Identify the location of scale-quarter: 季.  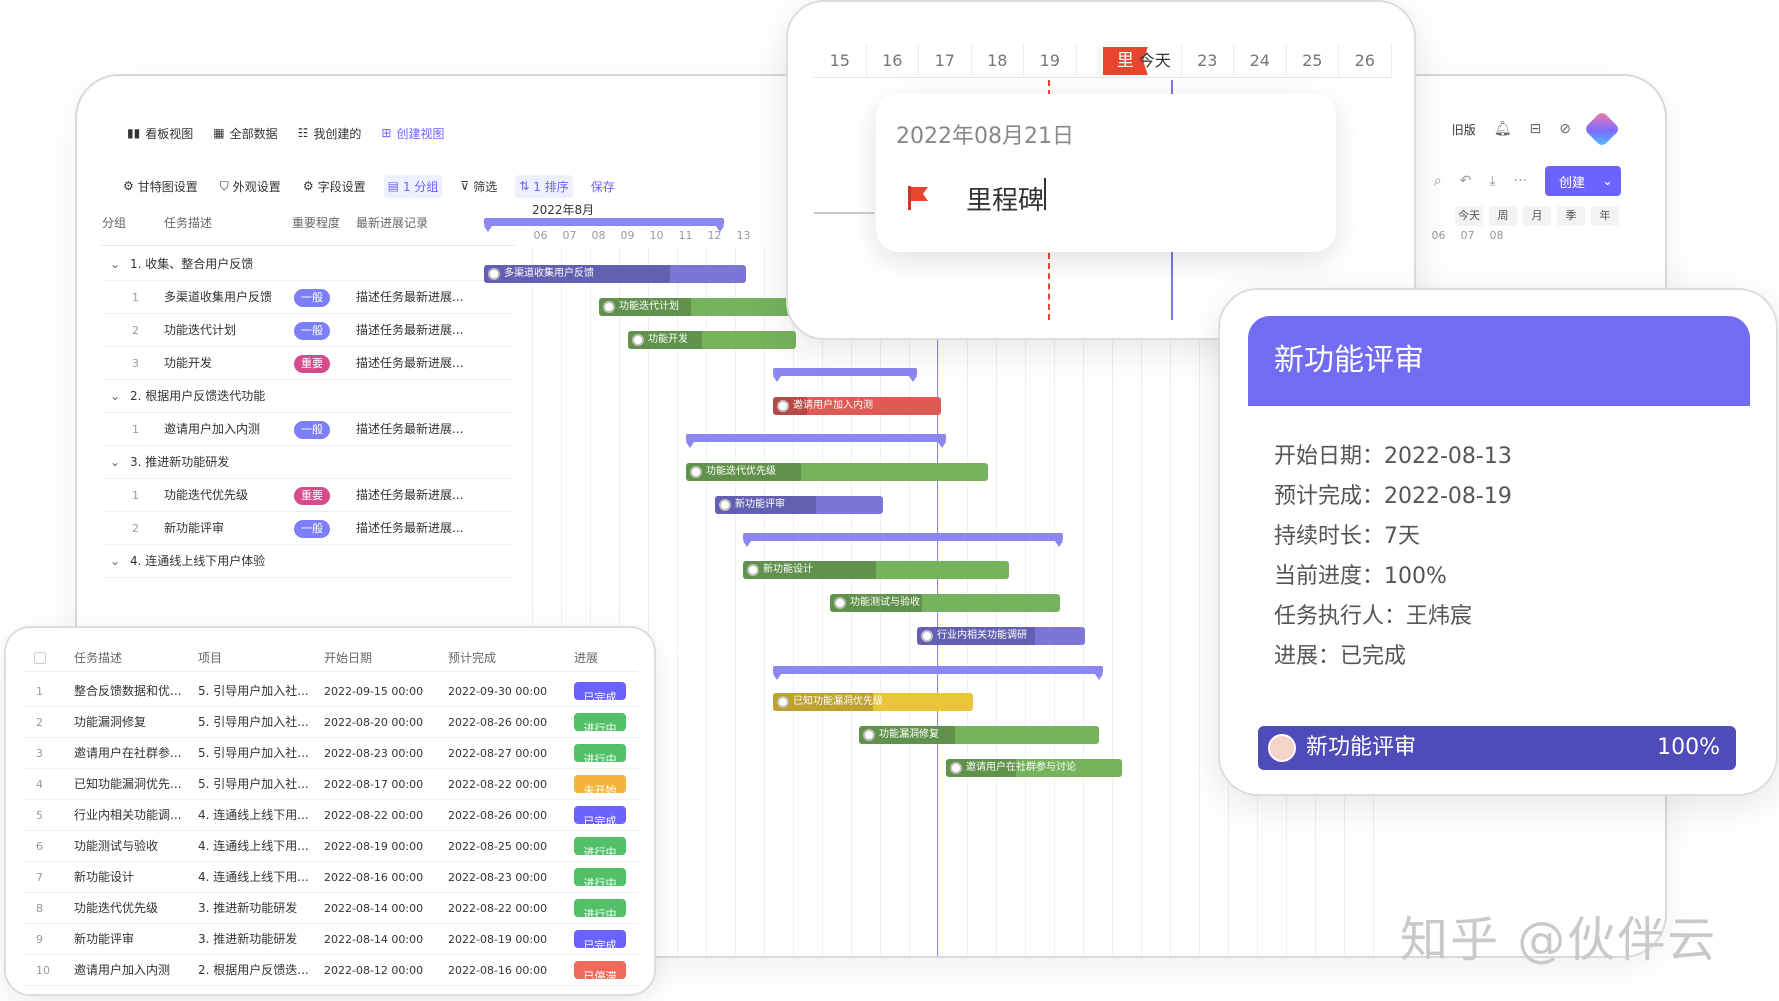
(1571, 216).